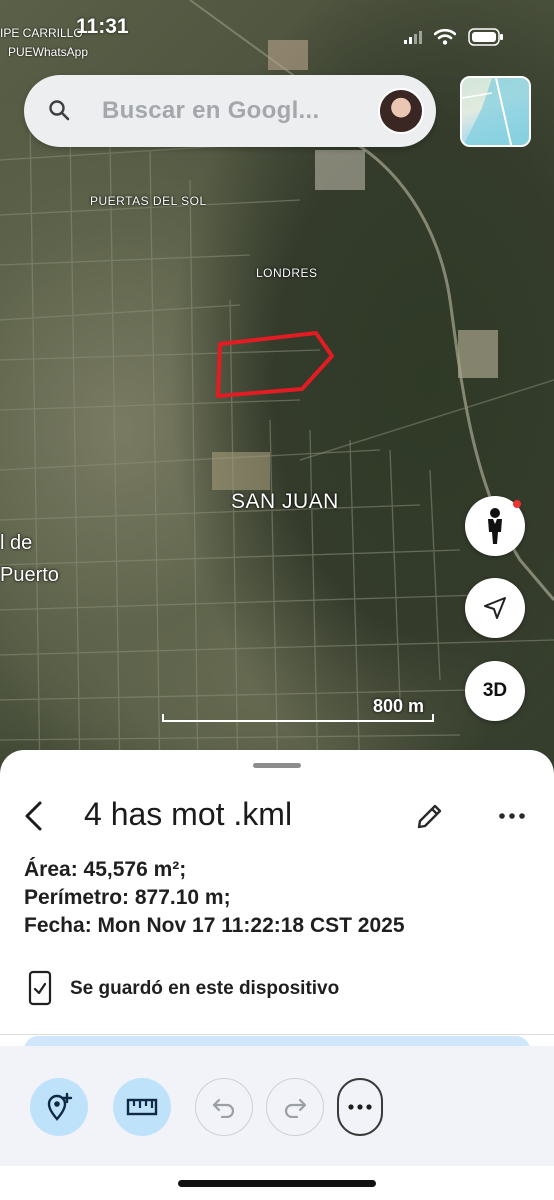 The width and height of the screenshot is (554, 1200). Describe the element at coordinates (205, 988) in the screenshot. I see `saved-status: Se guardó en este dispositivo` at that location.